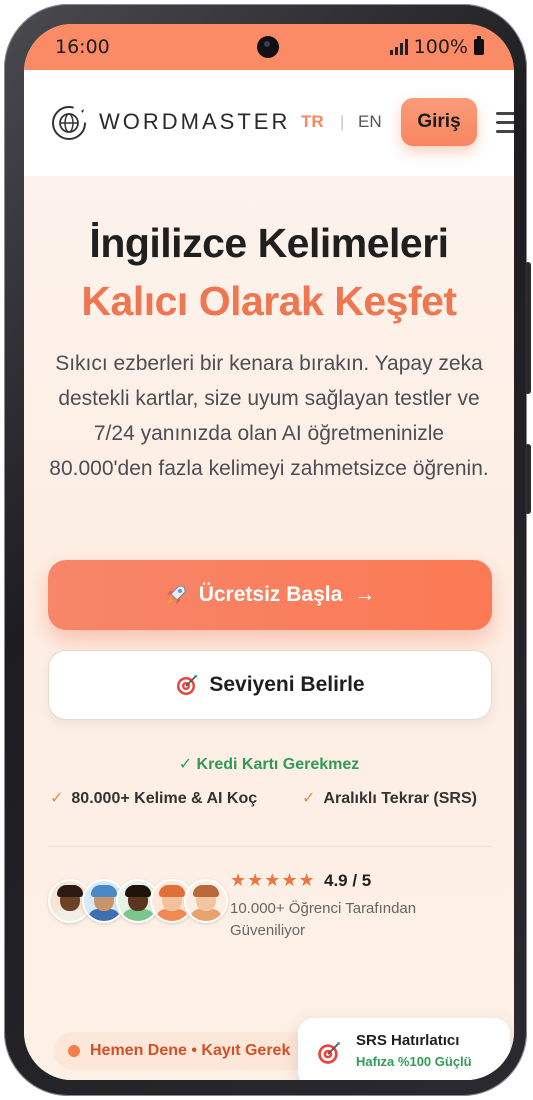  I want to click on feature-item: ✓ 80.000+ Kelime & AI Koç, so click(154, 798).